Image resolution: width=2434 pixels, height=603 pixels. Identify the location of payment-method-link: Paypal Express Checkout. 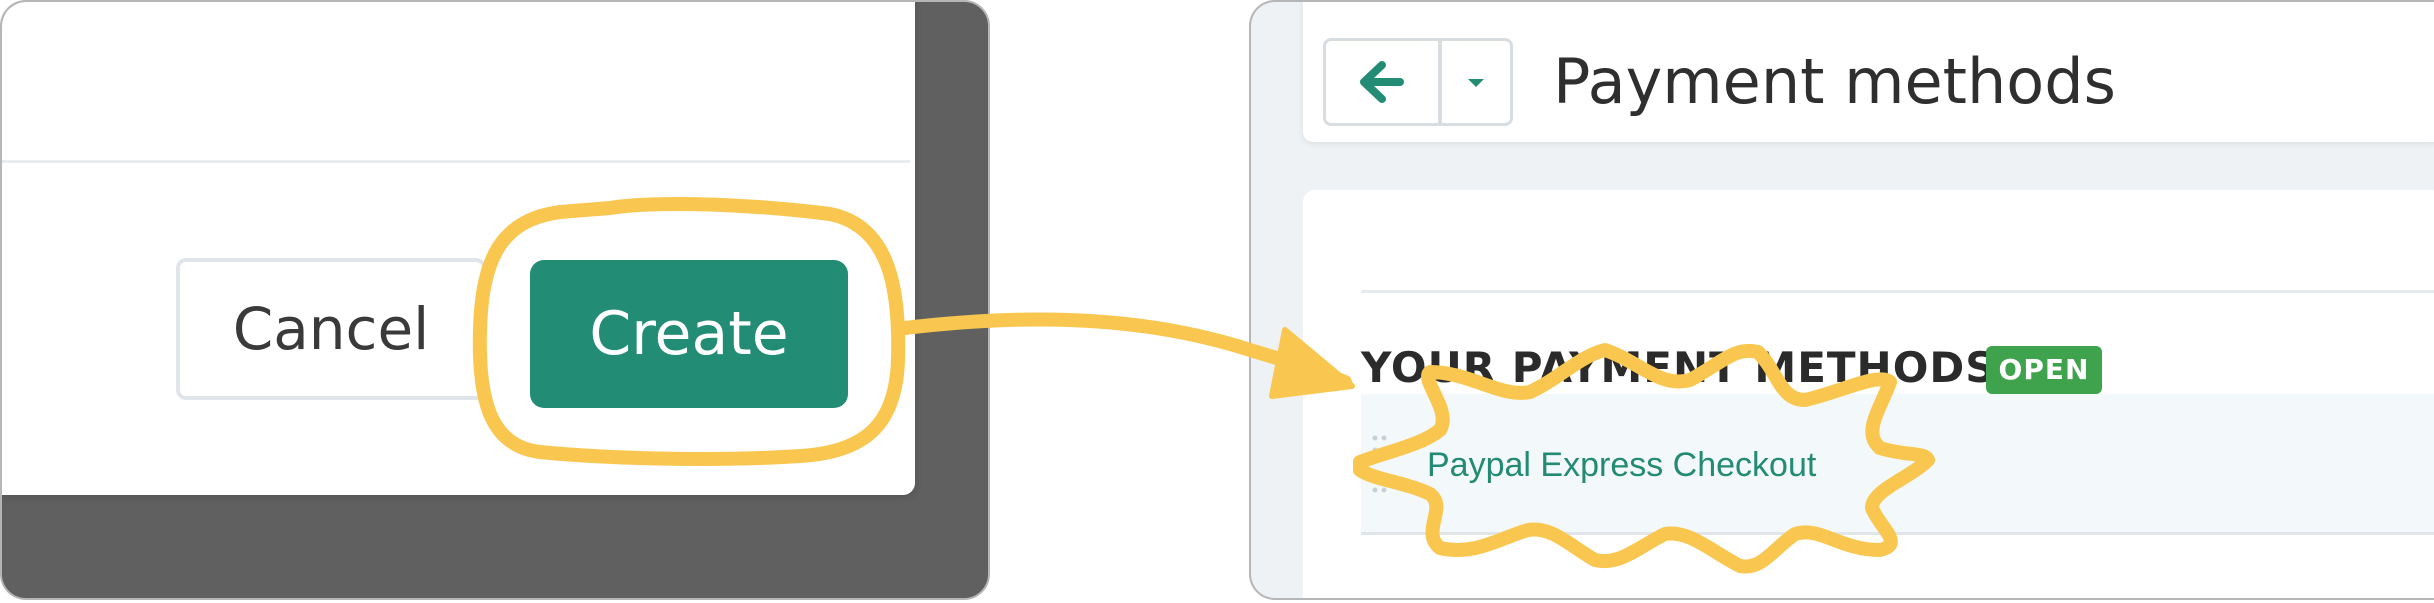
(1621, 465).